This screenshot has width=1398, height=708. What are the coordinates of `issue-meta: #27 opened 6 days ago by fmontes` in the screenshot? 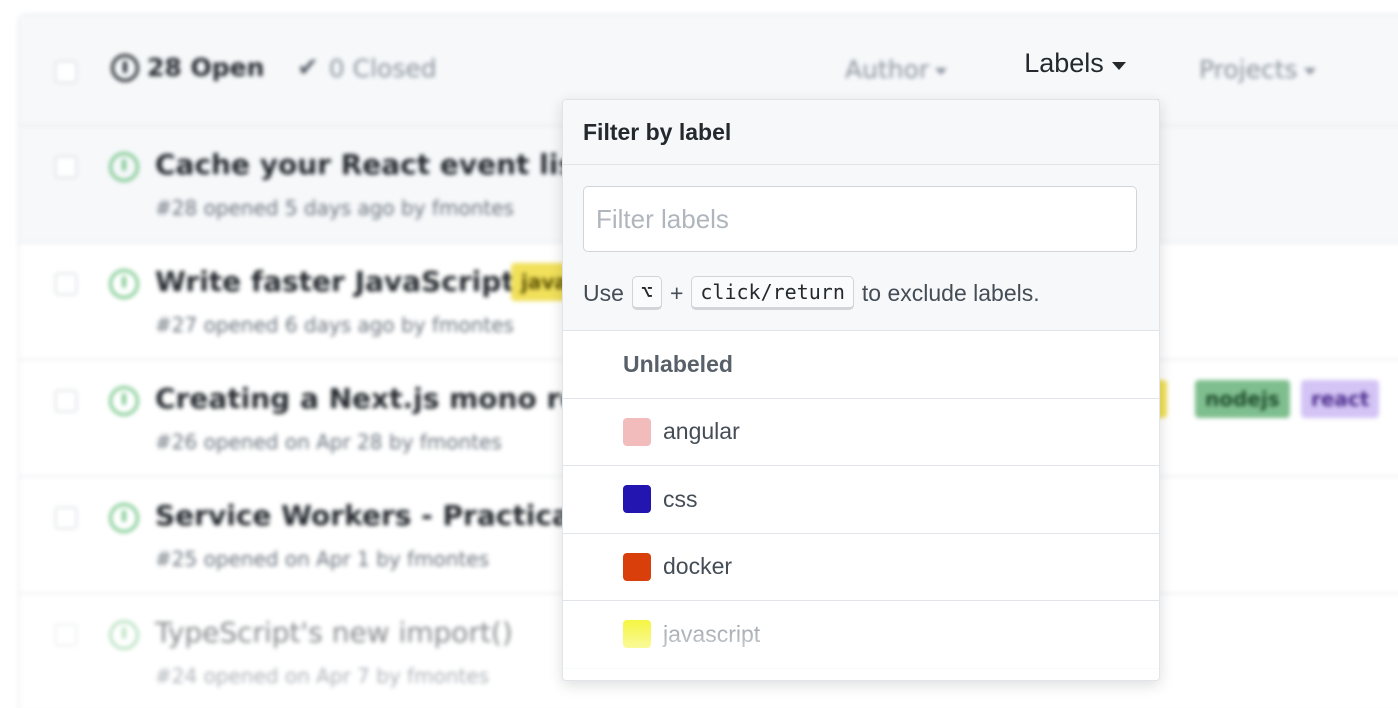 It's located at (334, 325).